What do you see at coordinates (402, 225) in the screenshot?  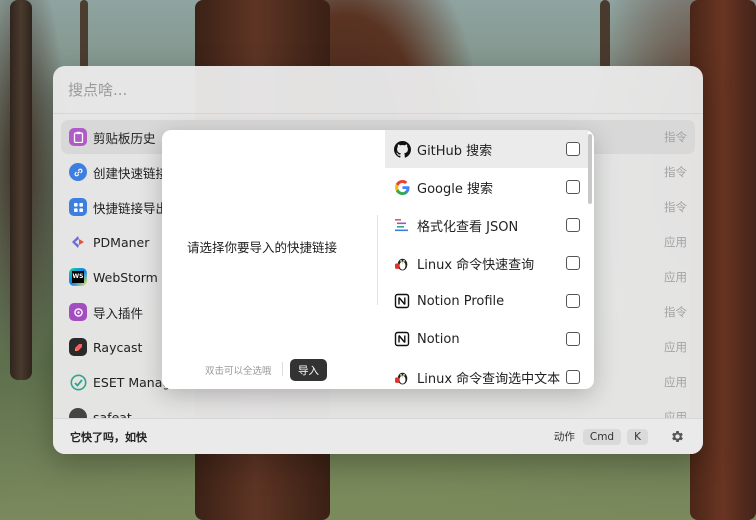 I see `json-icon` at bounding box center [402, 225].